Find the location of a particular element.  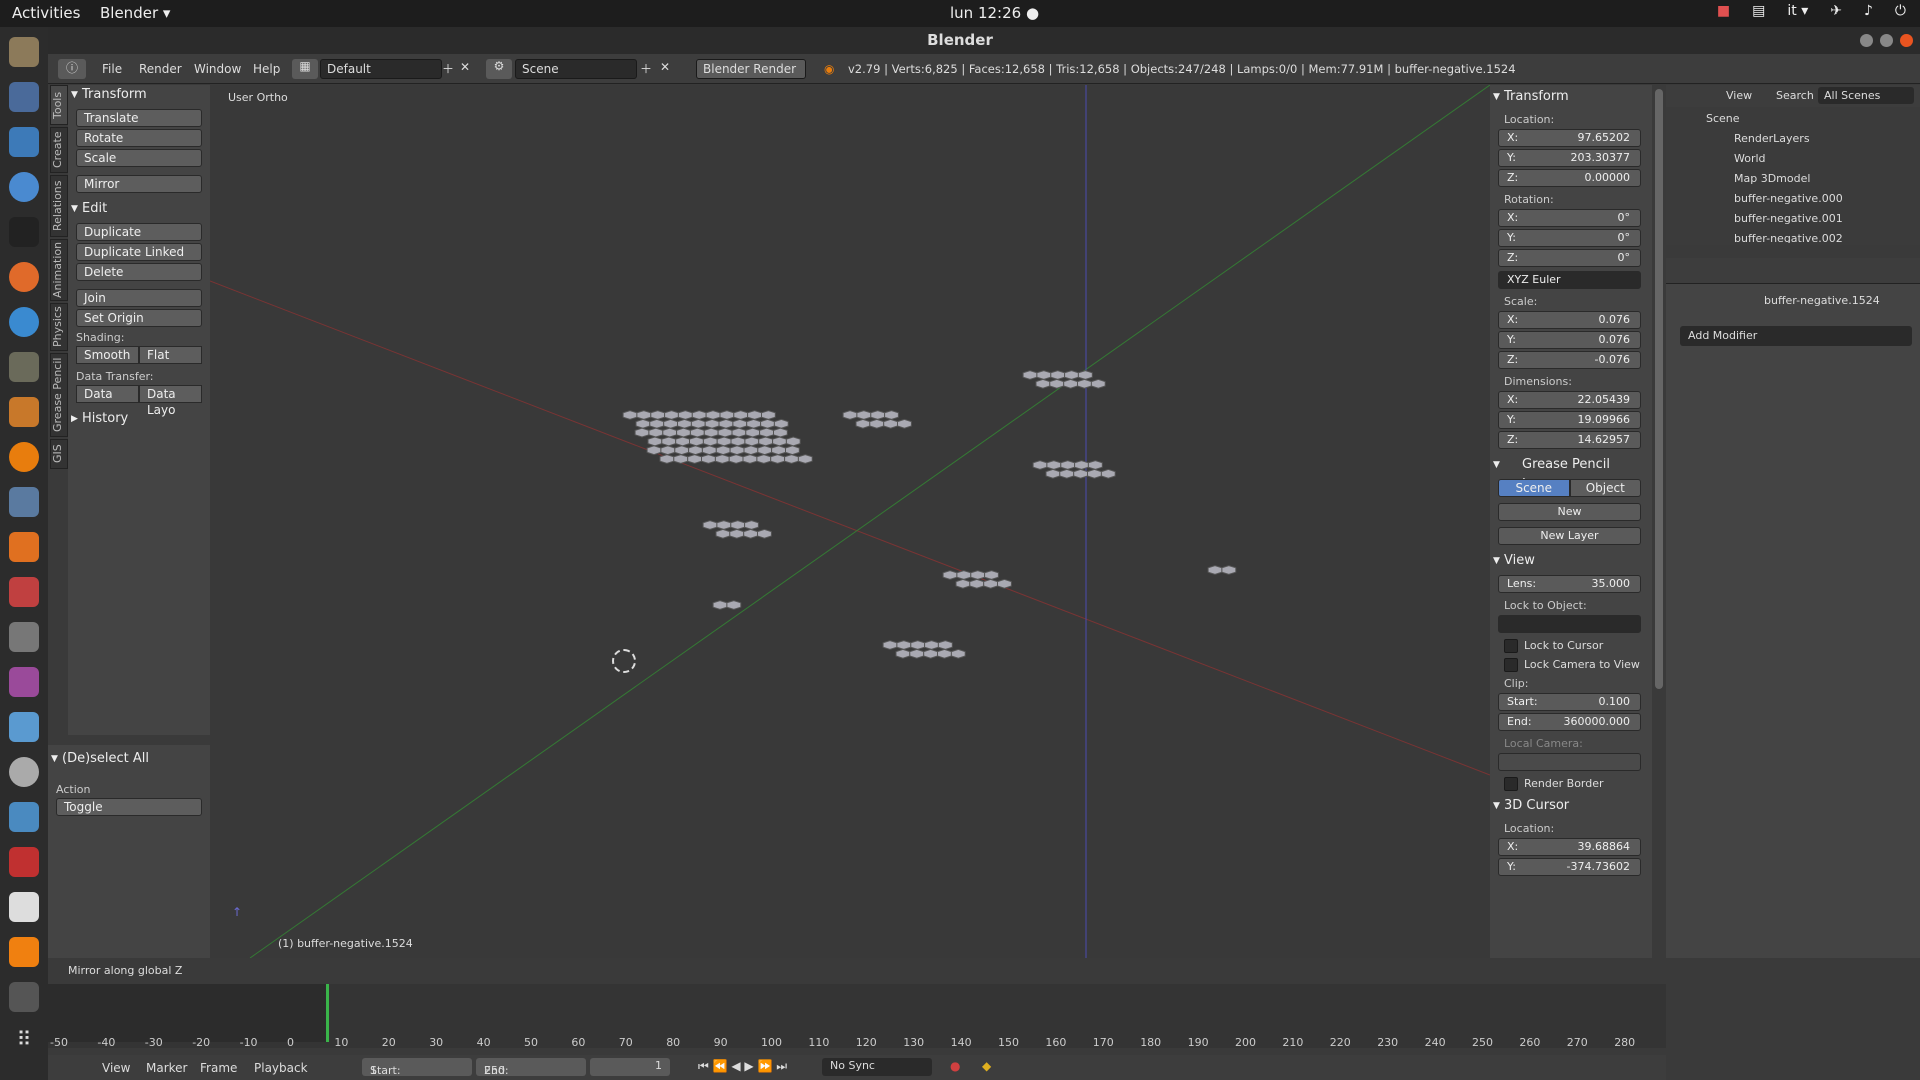

tab-animation: Animation is located at coordinates (59, 270).